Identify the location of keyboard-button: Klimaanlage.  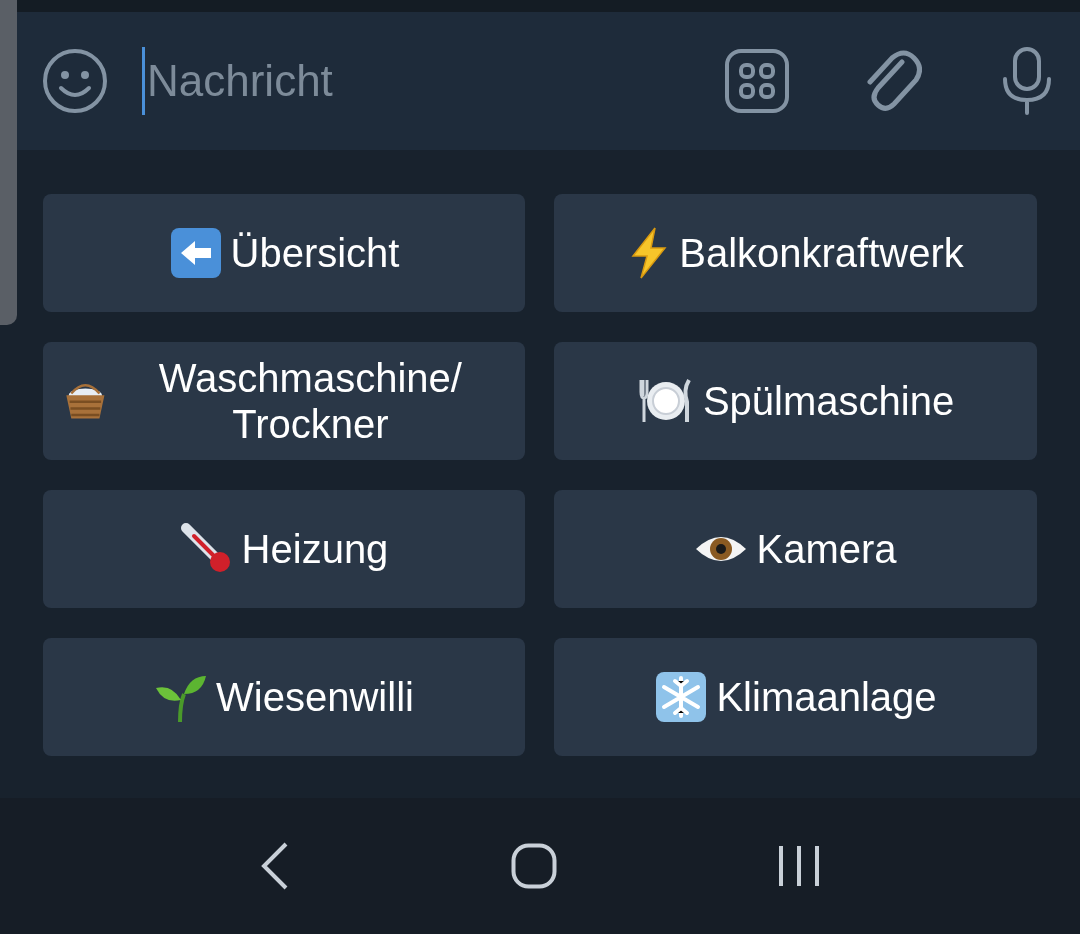
(795, 697).